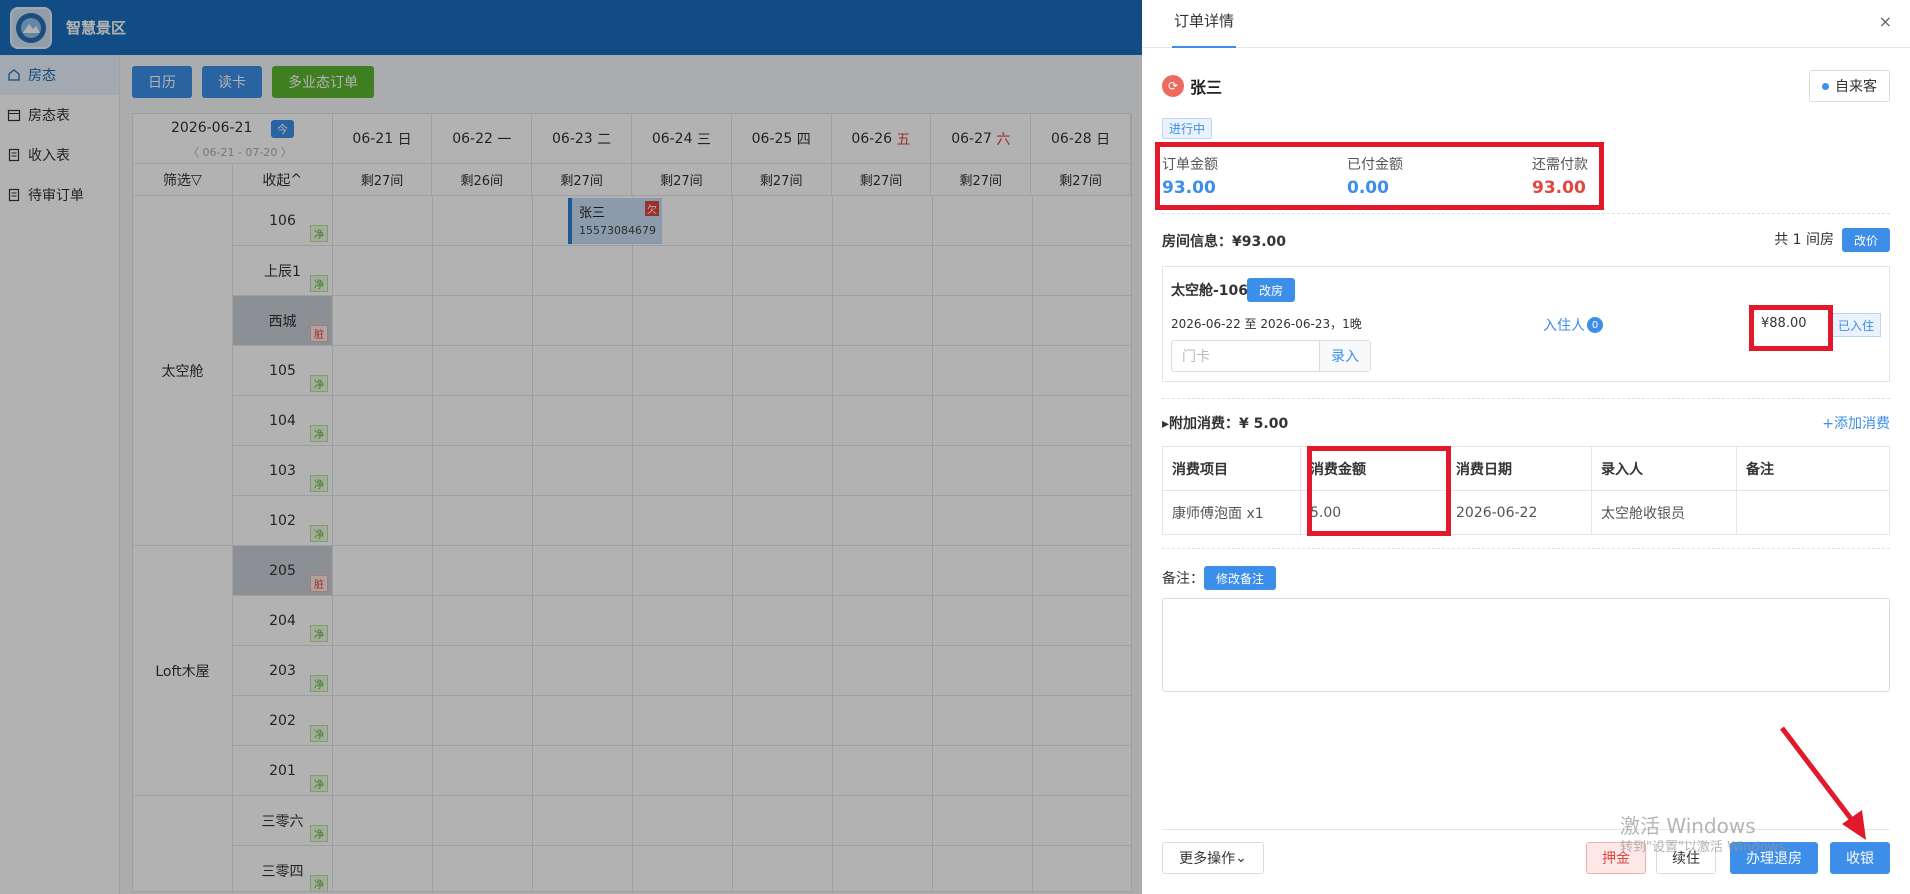 The image size is (1910, 894). I want to click on stay-dates: 2026-06-22 至 2026-06-23，1晚, so click(1266, 324).